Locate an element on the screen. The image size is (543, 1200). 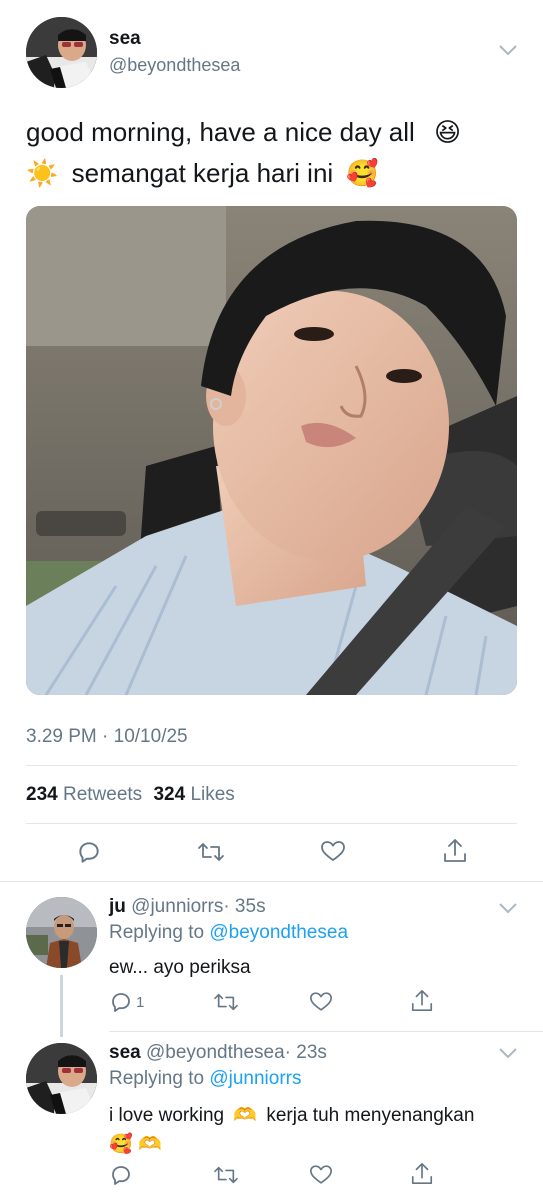
tweet-text-line-2: ☀️ semangat kerja hari ini 🥰 is located at coordinates (276, 173).